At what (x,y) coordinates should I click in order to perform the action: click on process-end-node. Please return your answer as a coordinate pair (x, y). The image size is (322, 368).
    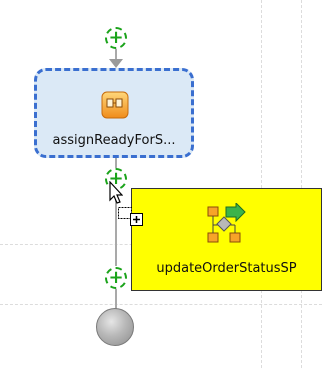
    Looking at the image, I should click on (115, 327).